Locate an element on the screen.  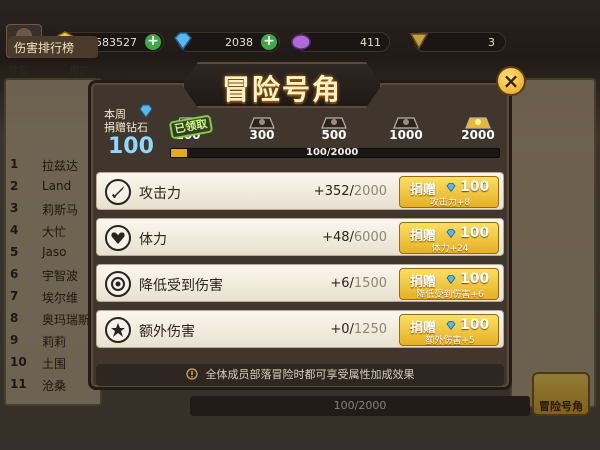
heart-icon is located at coordinates (118, 238).